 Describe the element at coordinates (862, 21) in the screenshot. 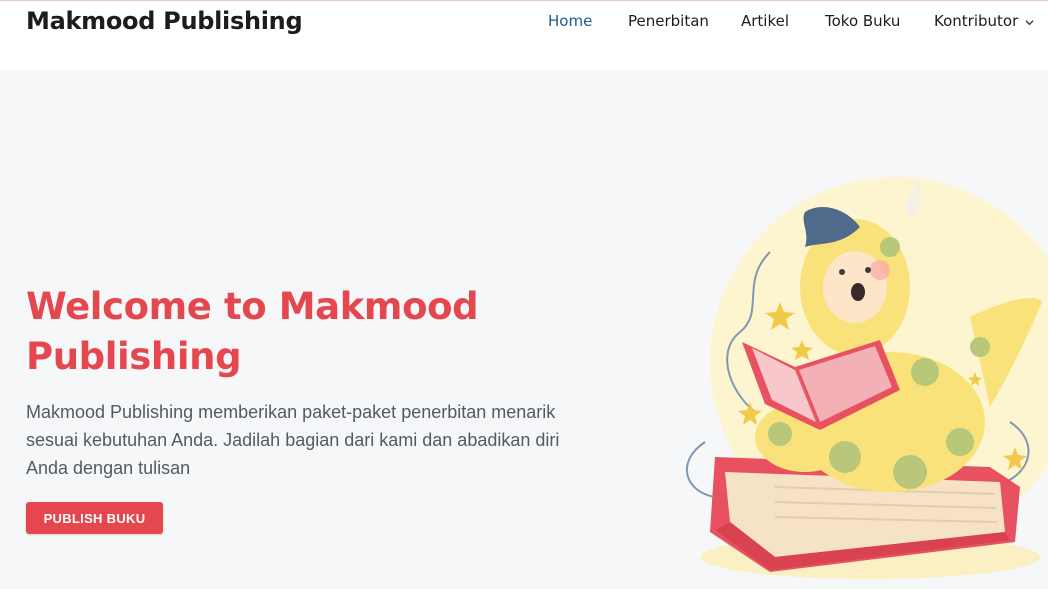

I see `nav-item-toko-buku: Toko Buku` at that location.